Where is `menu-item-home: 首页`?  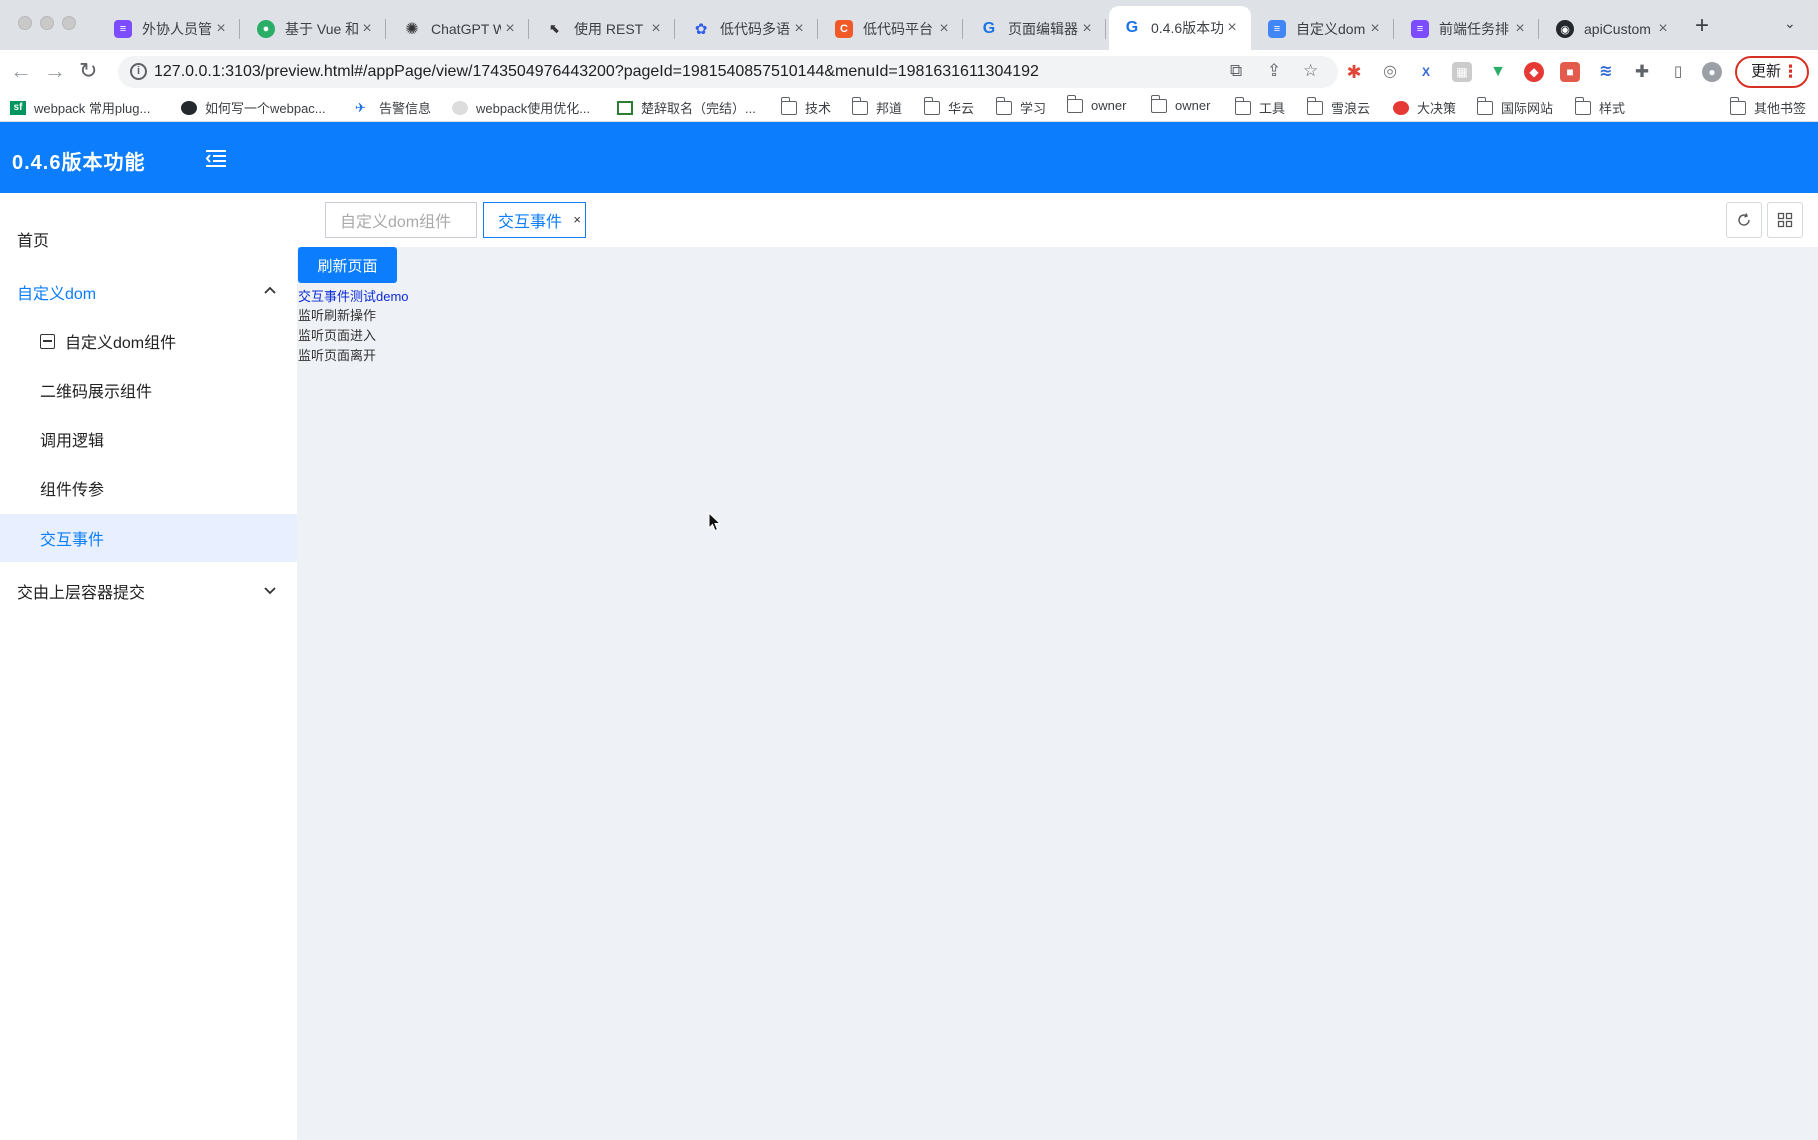
menu-item-home: 首页 is located at coordinates (148, 239).